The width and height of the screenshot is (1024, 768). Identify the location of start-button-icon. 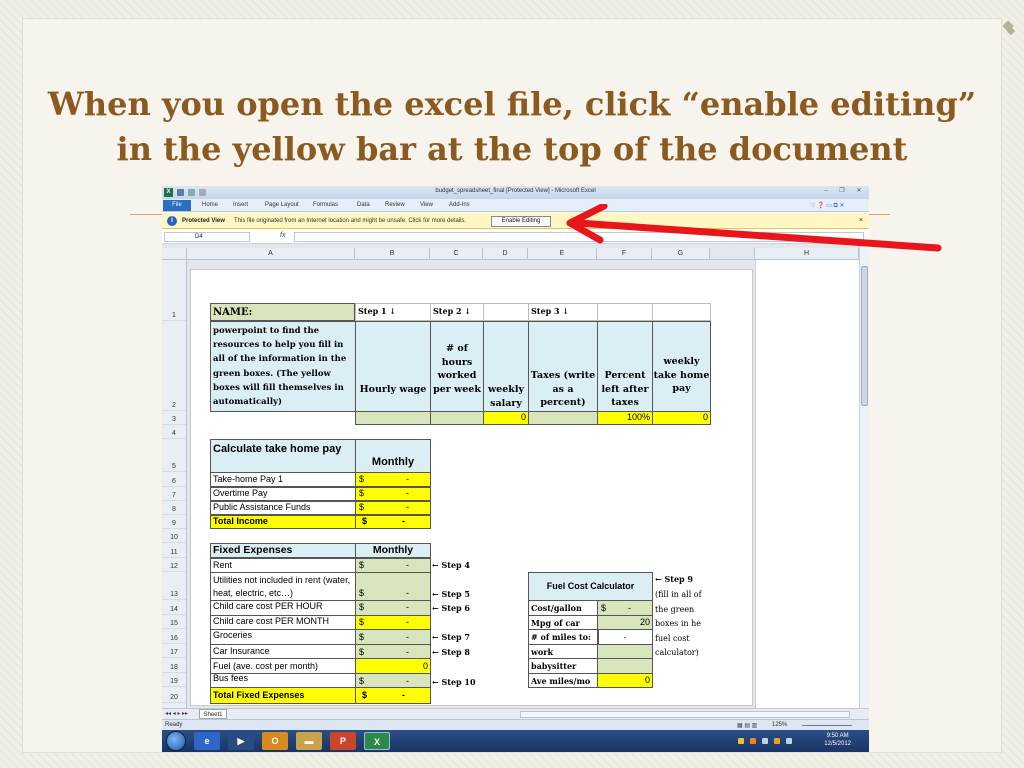
(176, 741).